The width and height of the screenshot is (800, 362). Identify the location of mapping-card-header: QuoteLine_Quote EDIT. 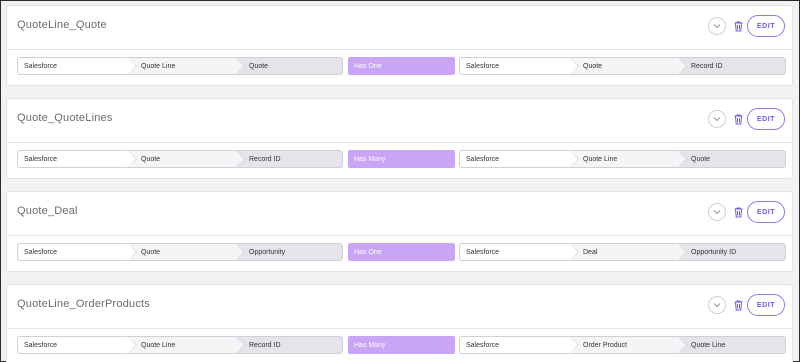
(399, 28).